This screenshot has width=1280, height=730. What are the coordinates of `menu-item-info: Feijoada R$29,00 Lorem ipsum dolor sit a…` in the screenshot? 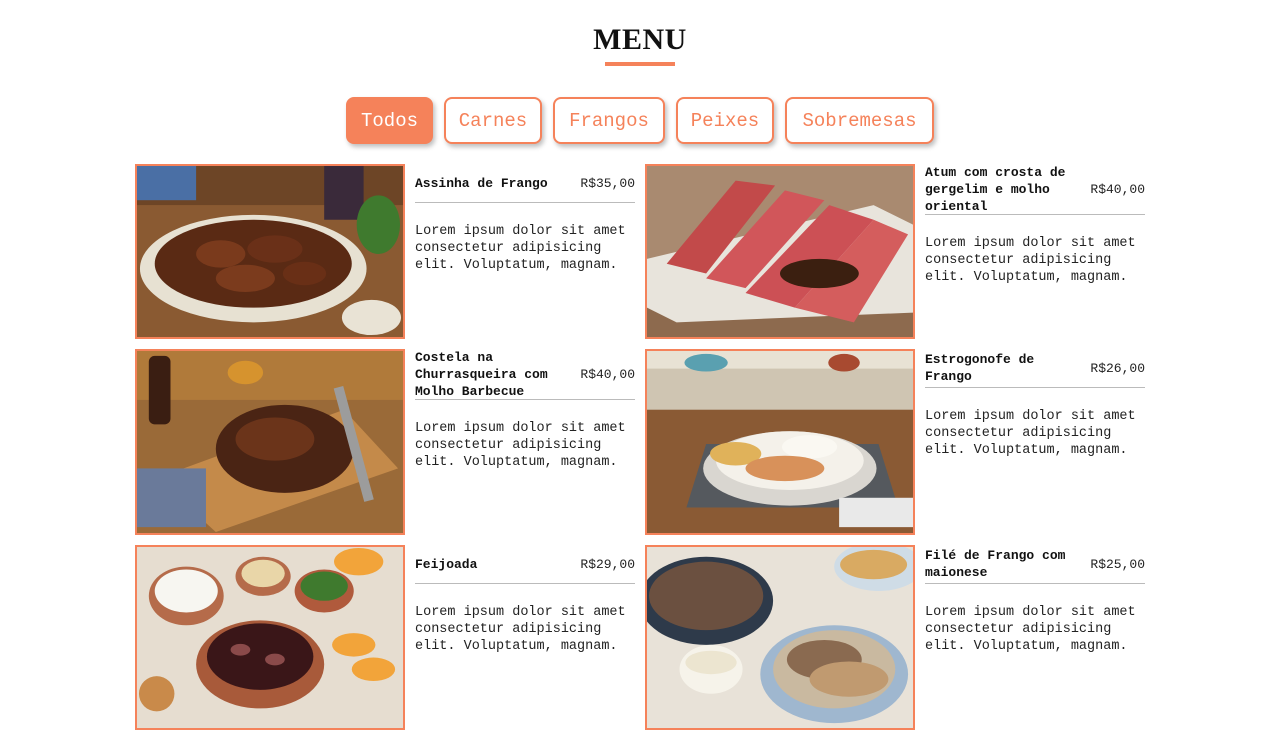 It's located at (525, 600).